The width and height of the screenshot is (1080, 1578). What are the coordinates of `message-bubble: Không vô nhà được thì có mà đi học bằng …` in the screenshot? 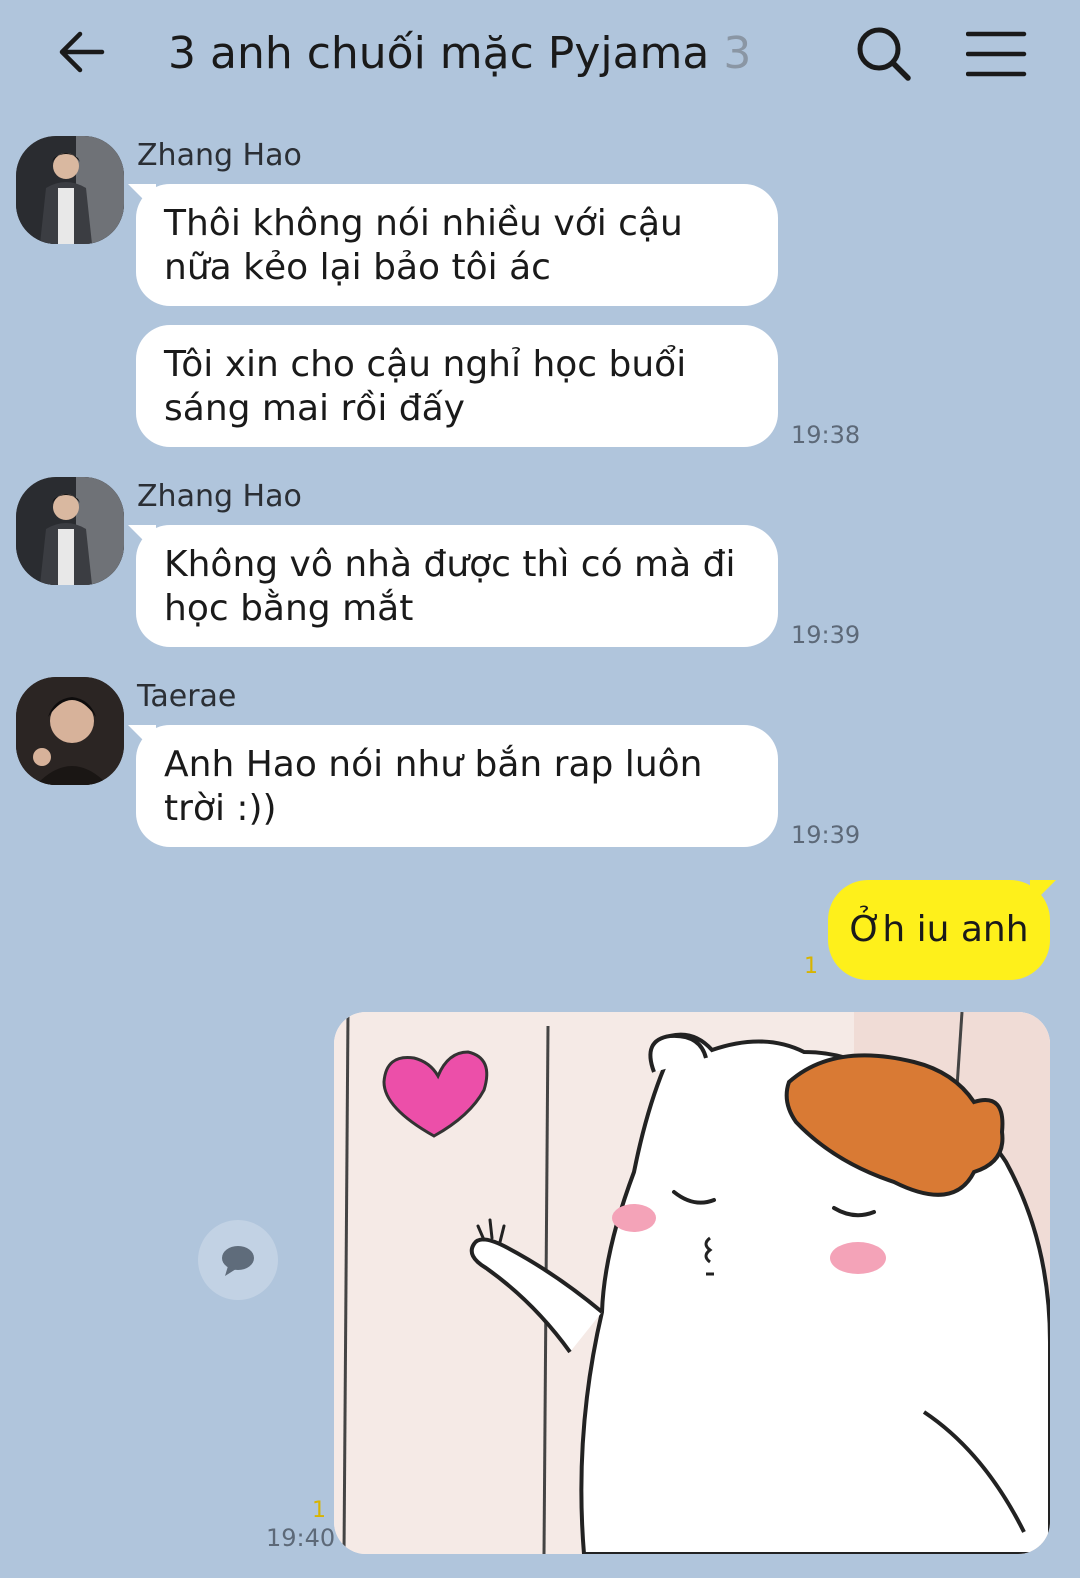 It's located at (457, 586).